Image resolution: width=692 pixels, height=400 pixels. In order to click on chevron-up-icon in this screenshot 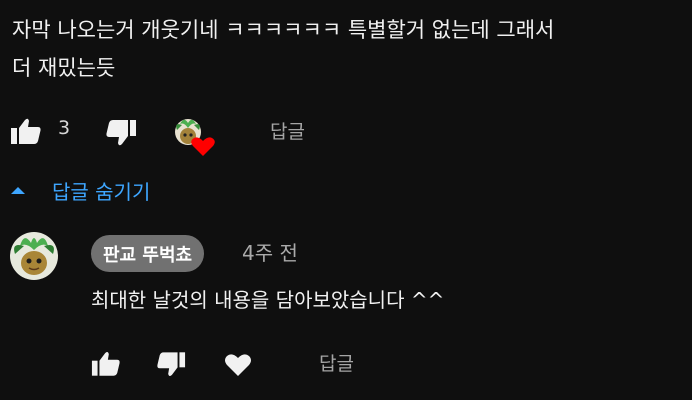, I will do `click(18, 190)`.